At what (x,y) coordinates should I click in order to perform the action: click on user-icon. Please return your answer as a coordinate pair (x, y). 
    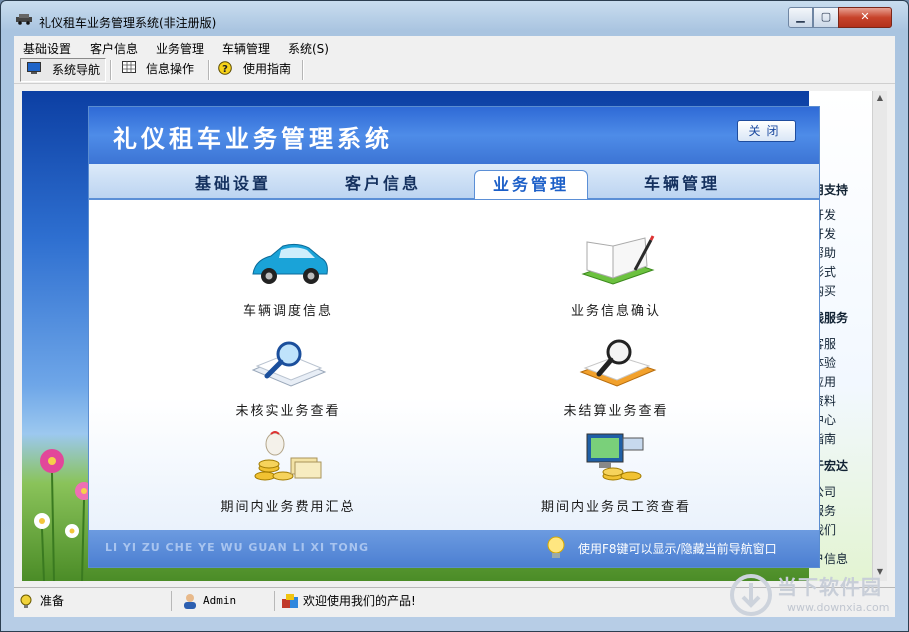
    Looking at the image, I should click on (190, 601).